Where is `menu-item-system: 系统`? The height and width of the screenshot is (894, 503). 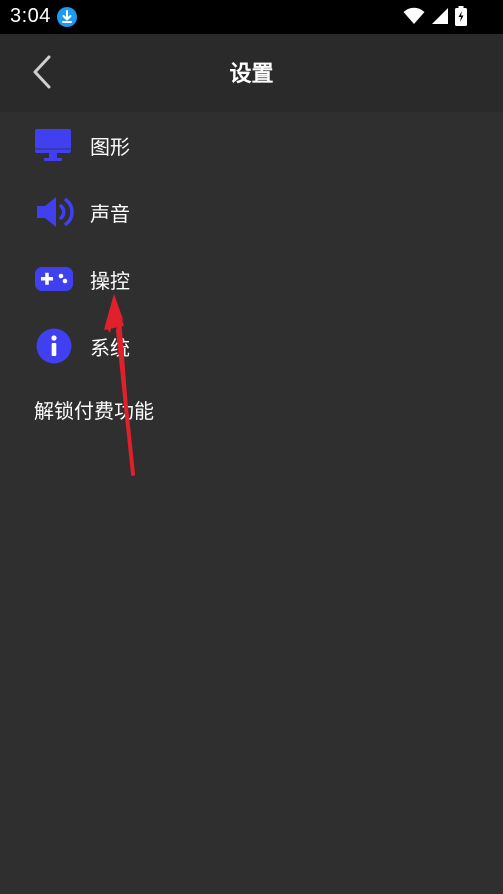
menu-item-system: 系统 is located at coordinates (82, 346).